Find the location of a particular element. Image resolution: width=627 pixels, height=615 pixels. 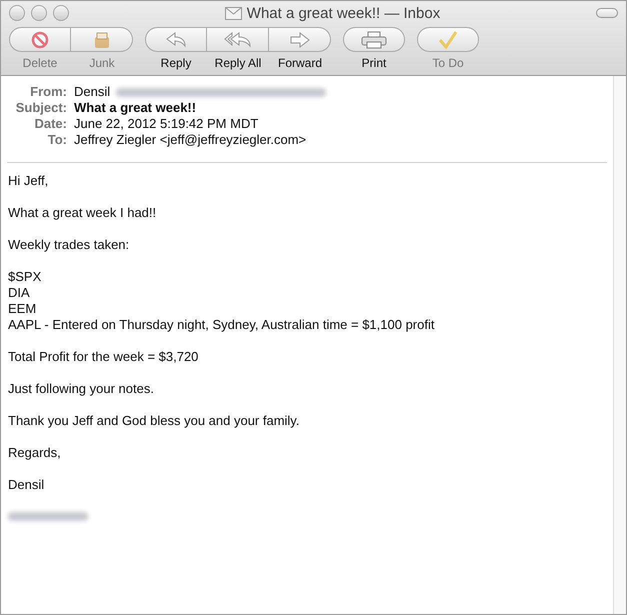

header-label: To: is located at coordinates (56, 140).